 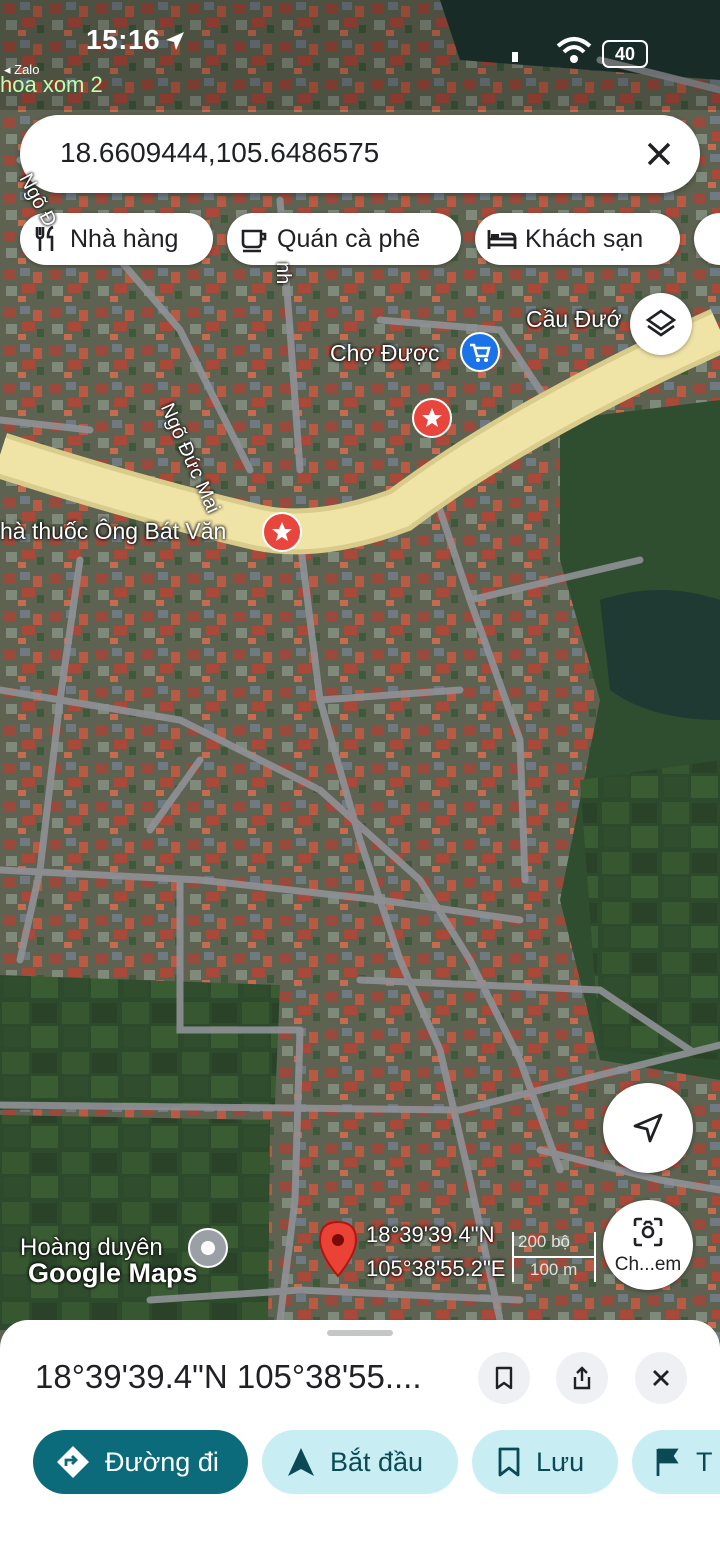 I want to click on layers-button, so click(x=661, y=324).